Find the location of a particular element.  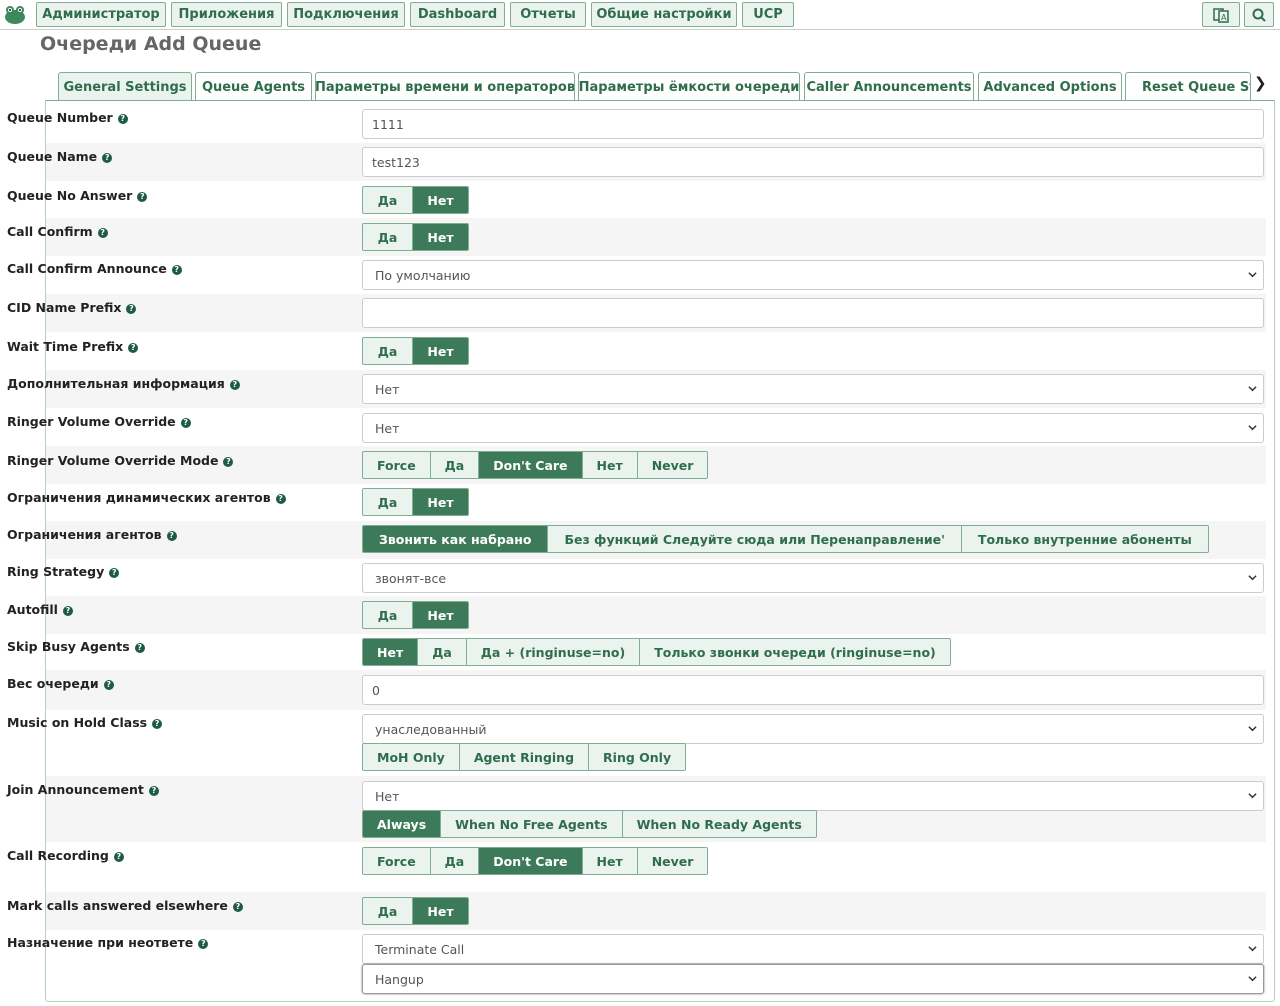

call-confirm-announce-select: По умолчанию is located at coordinates (813, 275).